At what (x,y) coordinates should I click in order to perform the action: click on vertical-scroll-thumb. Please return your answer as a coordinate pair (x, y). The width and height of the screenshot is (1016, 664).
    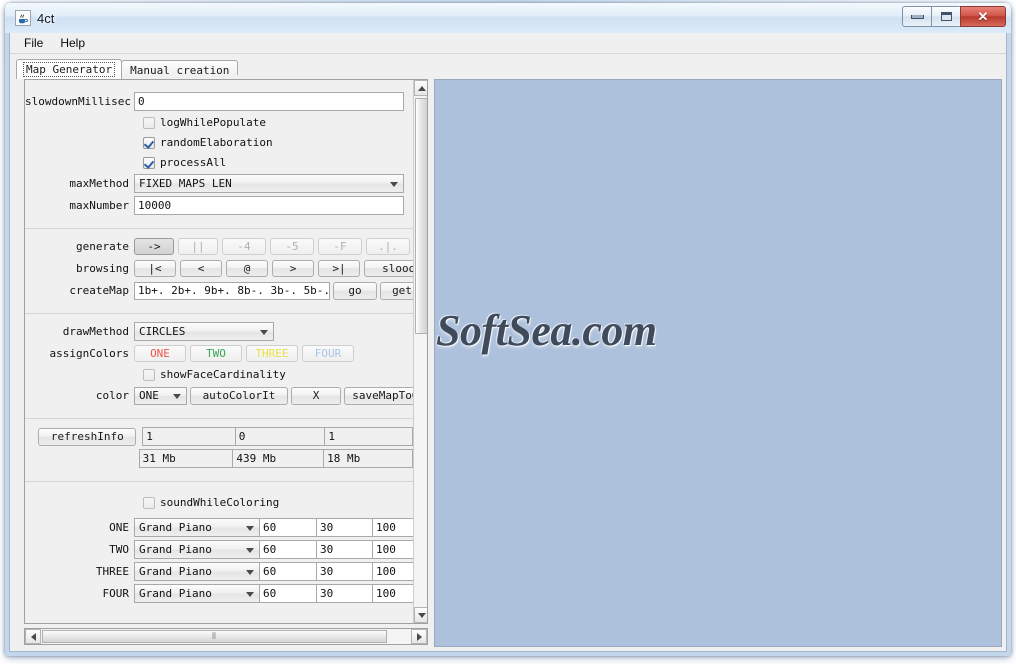
    Looking at the image, I should click on (421, 216).